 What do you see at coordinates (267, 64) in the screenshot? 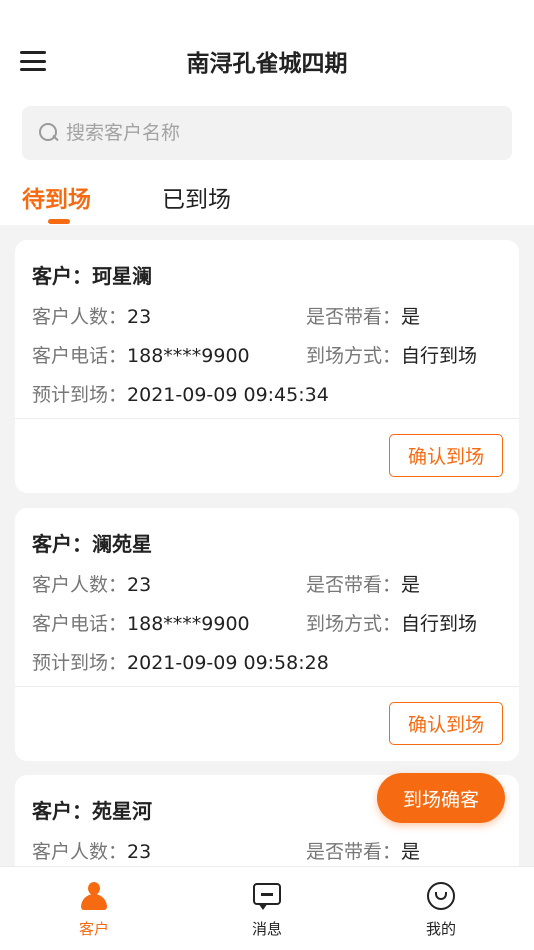
I see `page-title: 南浔孔雀城四期` at bounding box center [267, 64].